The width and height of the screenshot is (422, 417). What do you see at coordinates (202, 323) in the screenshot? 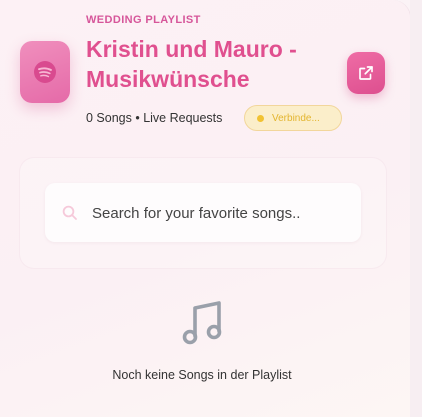
I see `music-note-icon` at bounding box center [202, 323].